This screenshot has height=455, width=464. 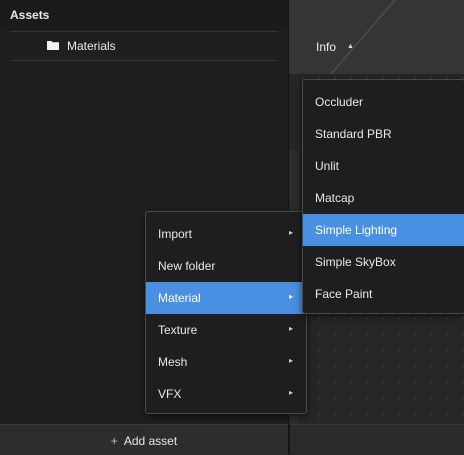 What do you see at coordinates (226, 330) in the screenshot?
I see `menu-item-texture: Texture ▸` at bounding box center [226, 330].